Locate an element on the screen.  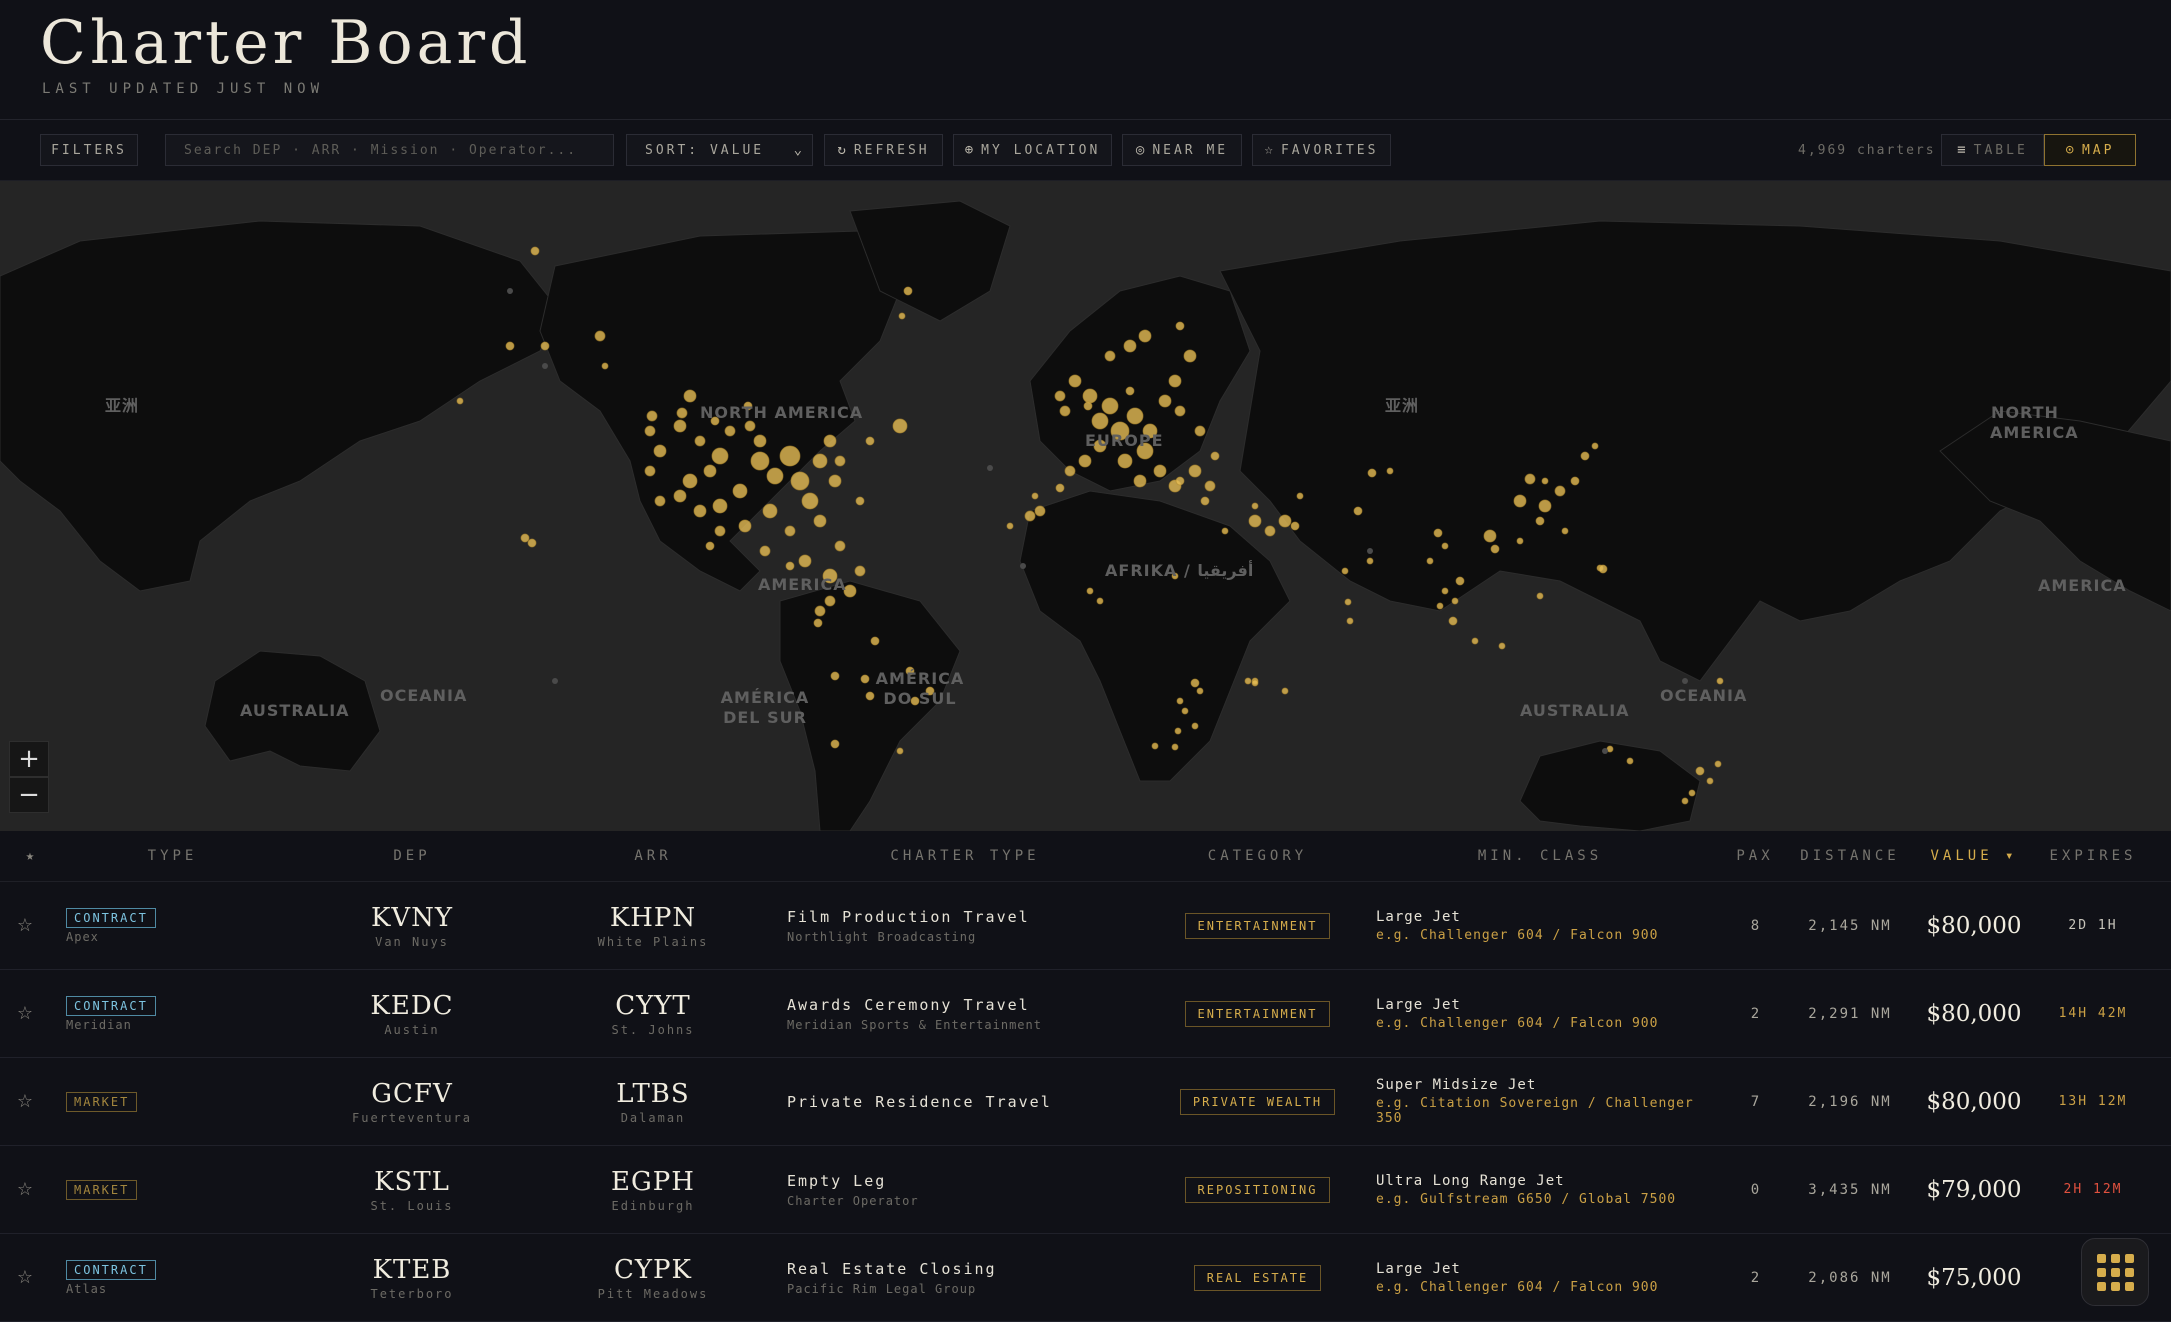
map-label-america-2: AMERICA is located at coordinates (2082, 585).